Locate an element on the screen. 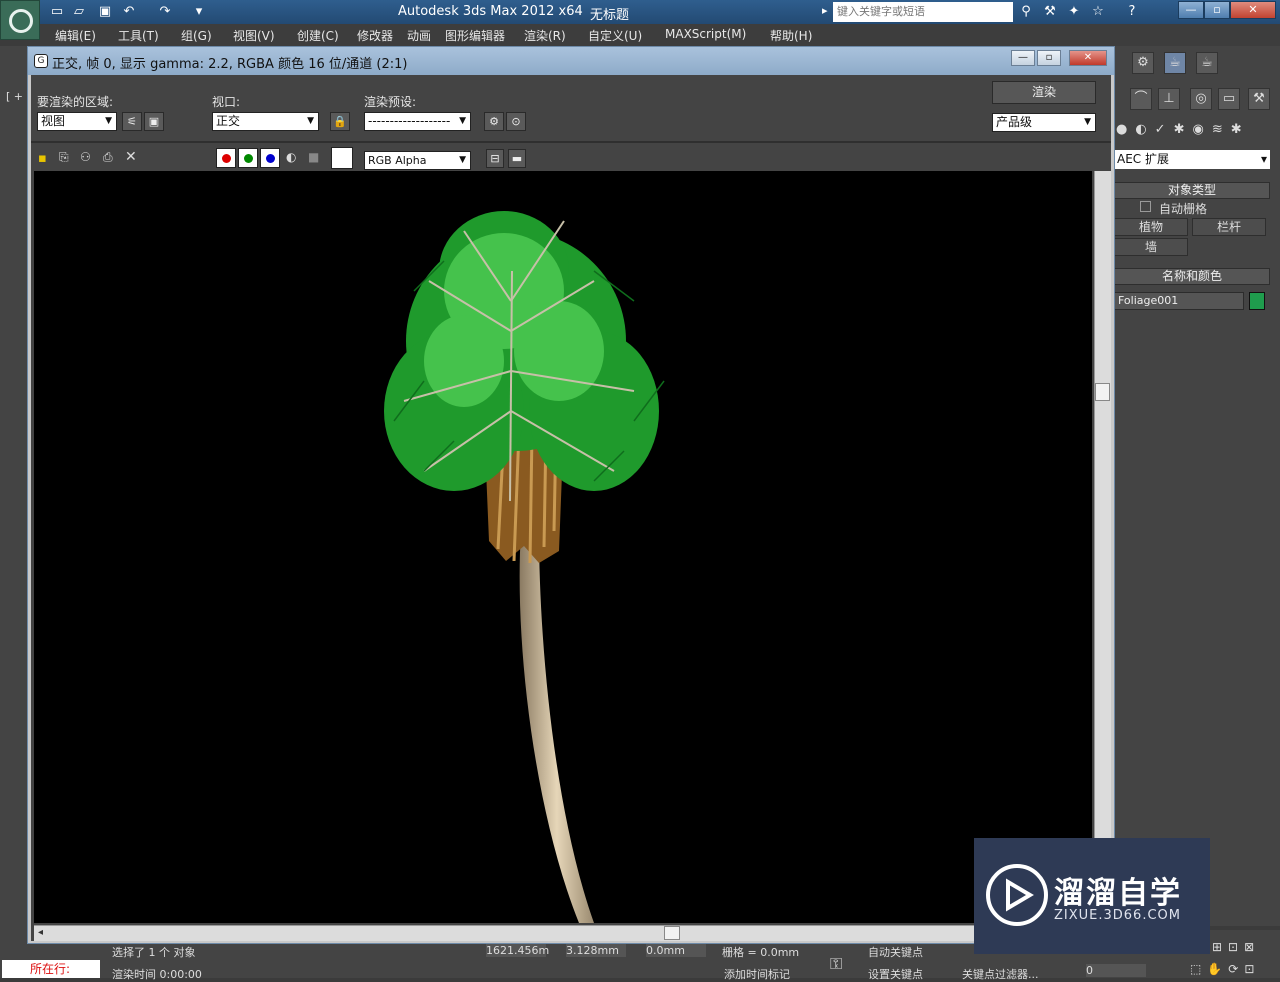 The image size is (1280, 982). watermark-logo: 溜溜自学 ZIXUE.3D66.COM is located at coordinates (1092, 896).